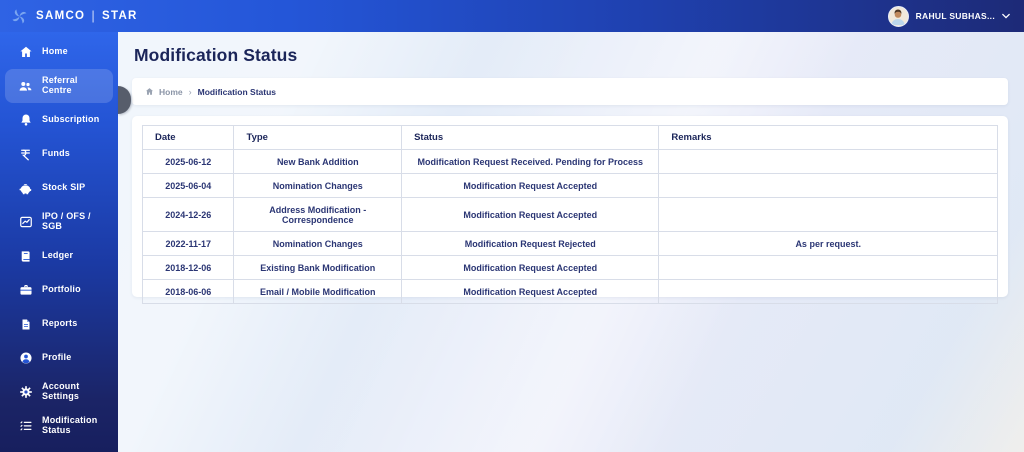 This screenshot has width=1024, height=452. What do you see at coordinates (25, 120) in the screenshot?
I see `bell-icon` at bounding box center [25, 120].